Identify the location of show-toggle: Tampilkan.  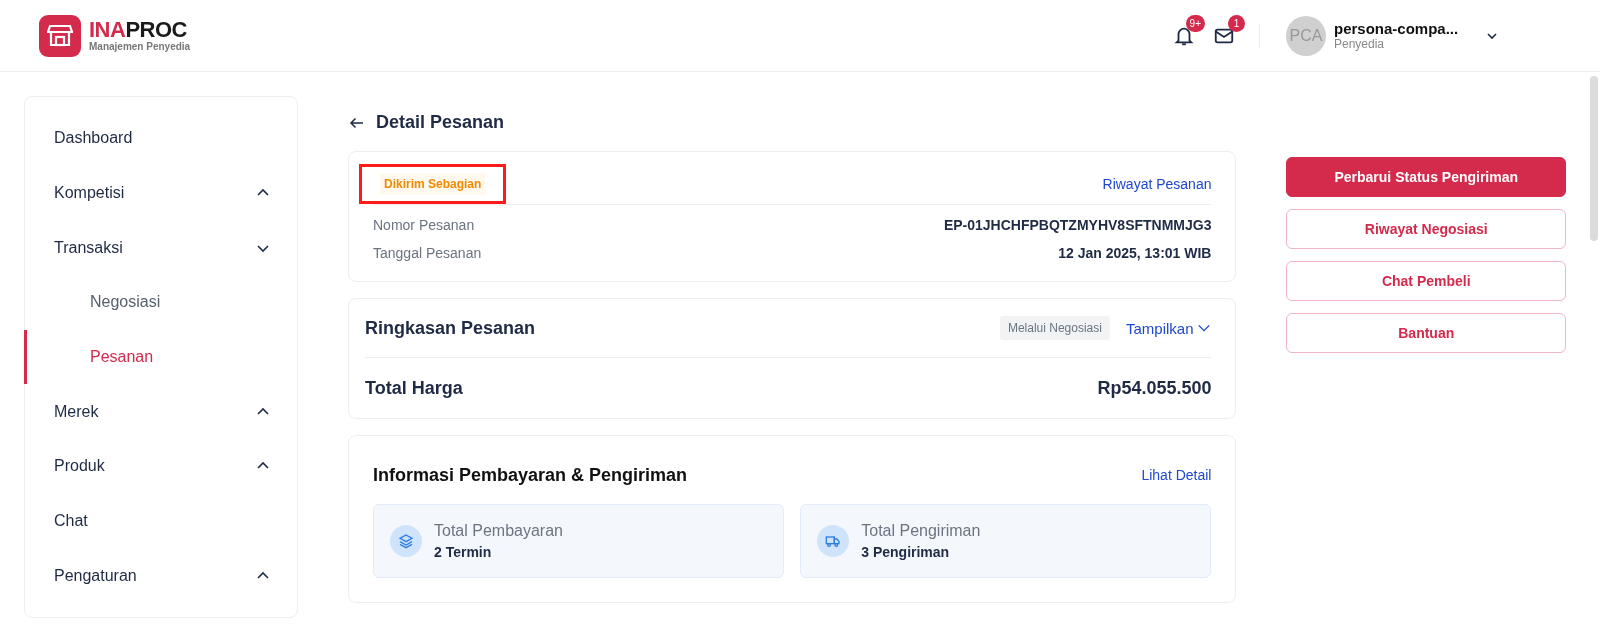
(1168, 328).